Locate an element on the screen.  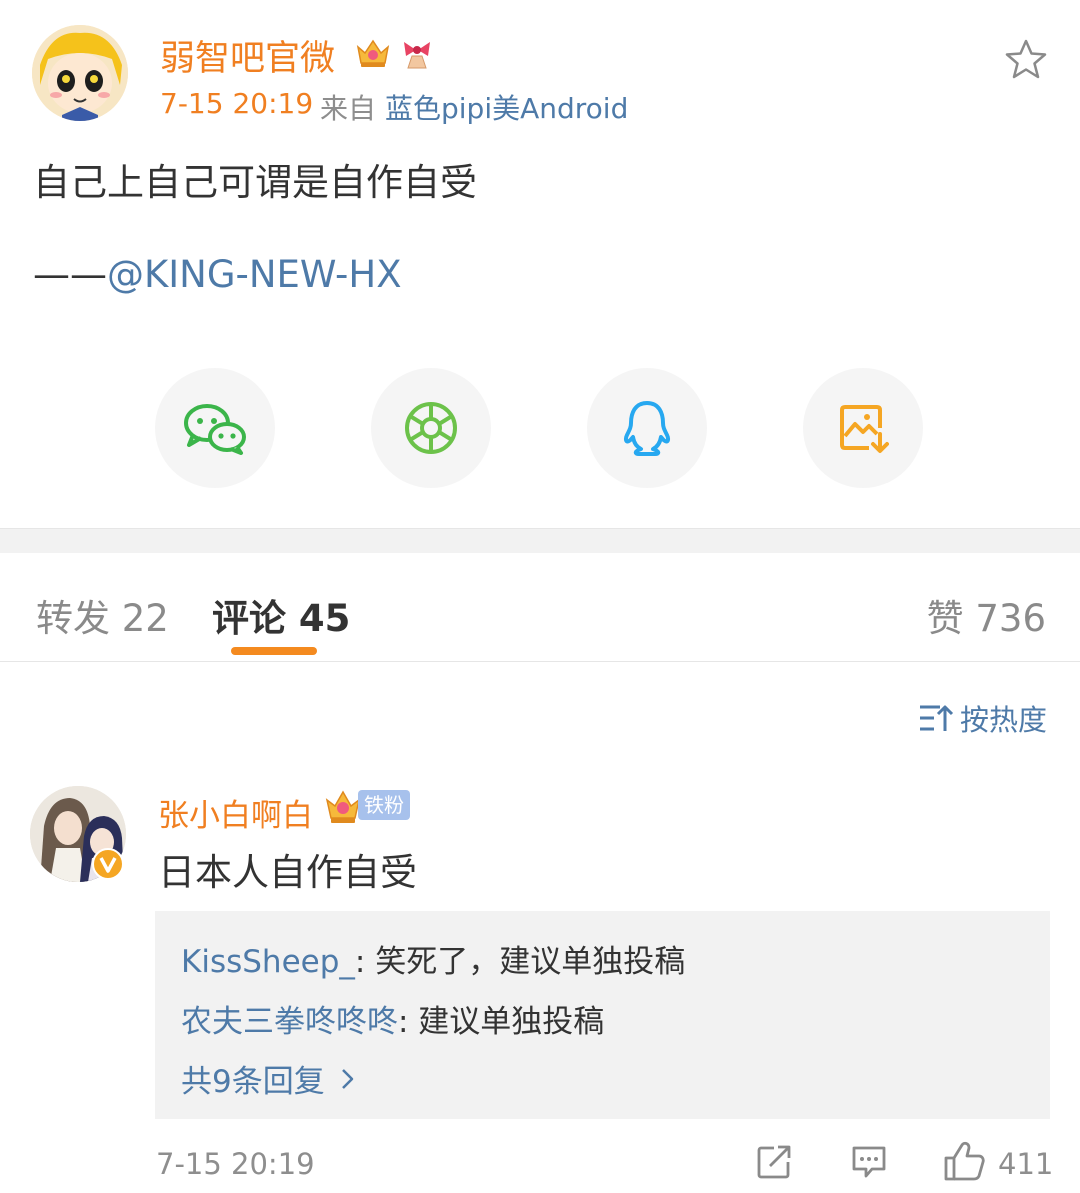
author-name: 弱智吧官微 is located at coordinates (247, 55).